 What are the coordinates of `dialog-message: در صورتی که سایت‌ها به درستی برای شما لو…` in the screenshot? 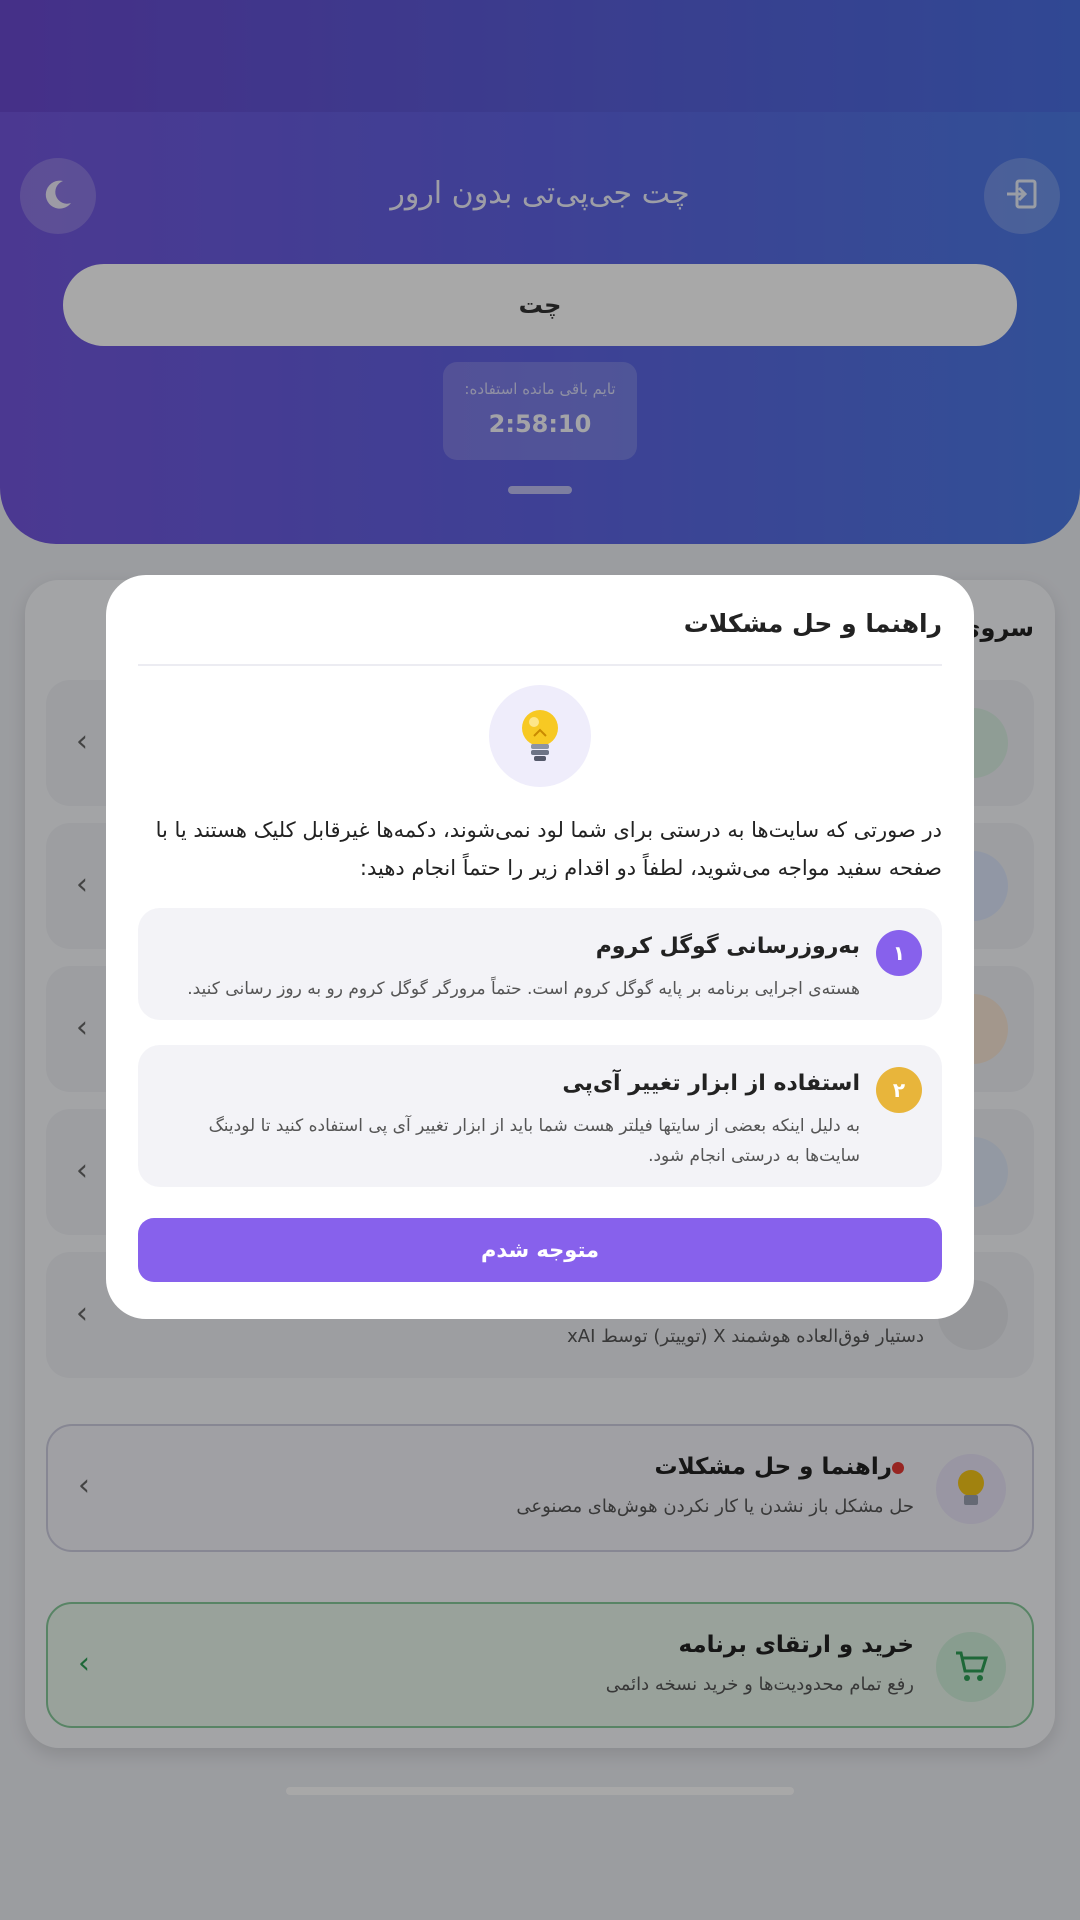 It's located at (548, 849).